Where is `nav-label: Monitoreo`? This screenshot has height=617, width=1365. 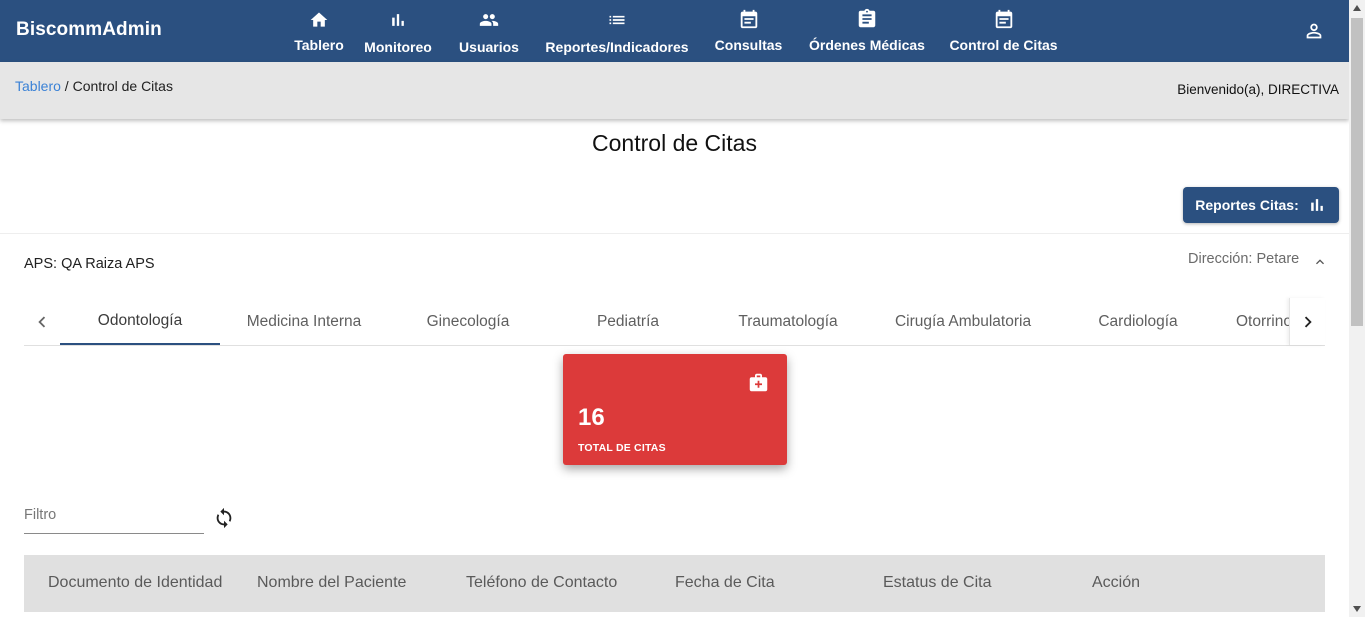
nav-label: Monitoreo is located at coordinates (398, 47).